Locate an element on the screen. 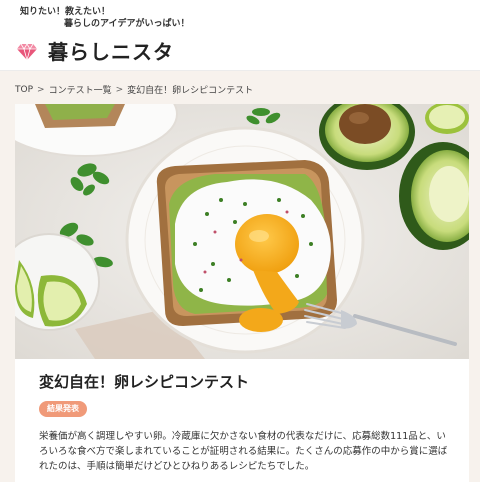 This screenshot has width=480, height=482. tagline-line-2: 暮らしのアイデアがいっぱい！ is located at coordinates (127, 24).